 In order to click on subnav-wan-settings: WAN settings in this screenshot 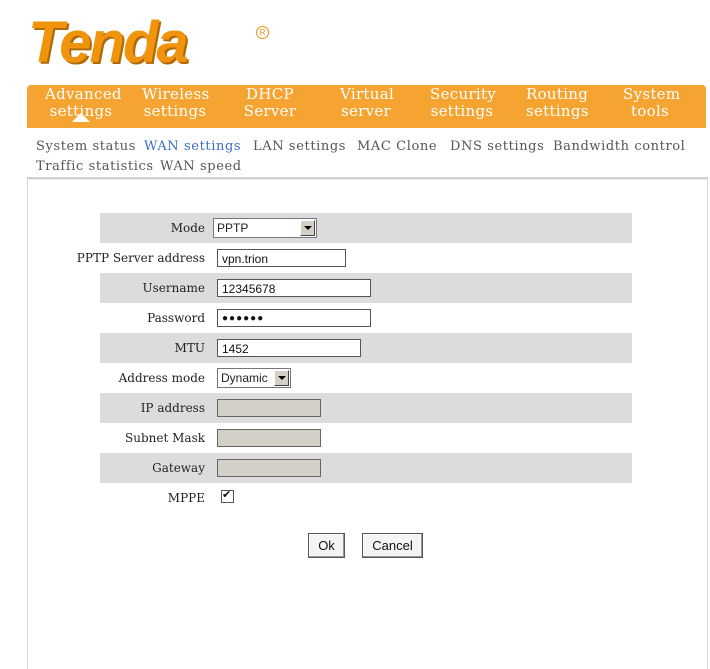, I will do `click(192, 146)`.